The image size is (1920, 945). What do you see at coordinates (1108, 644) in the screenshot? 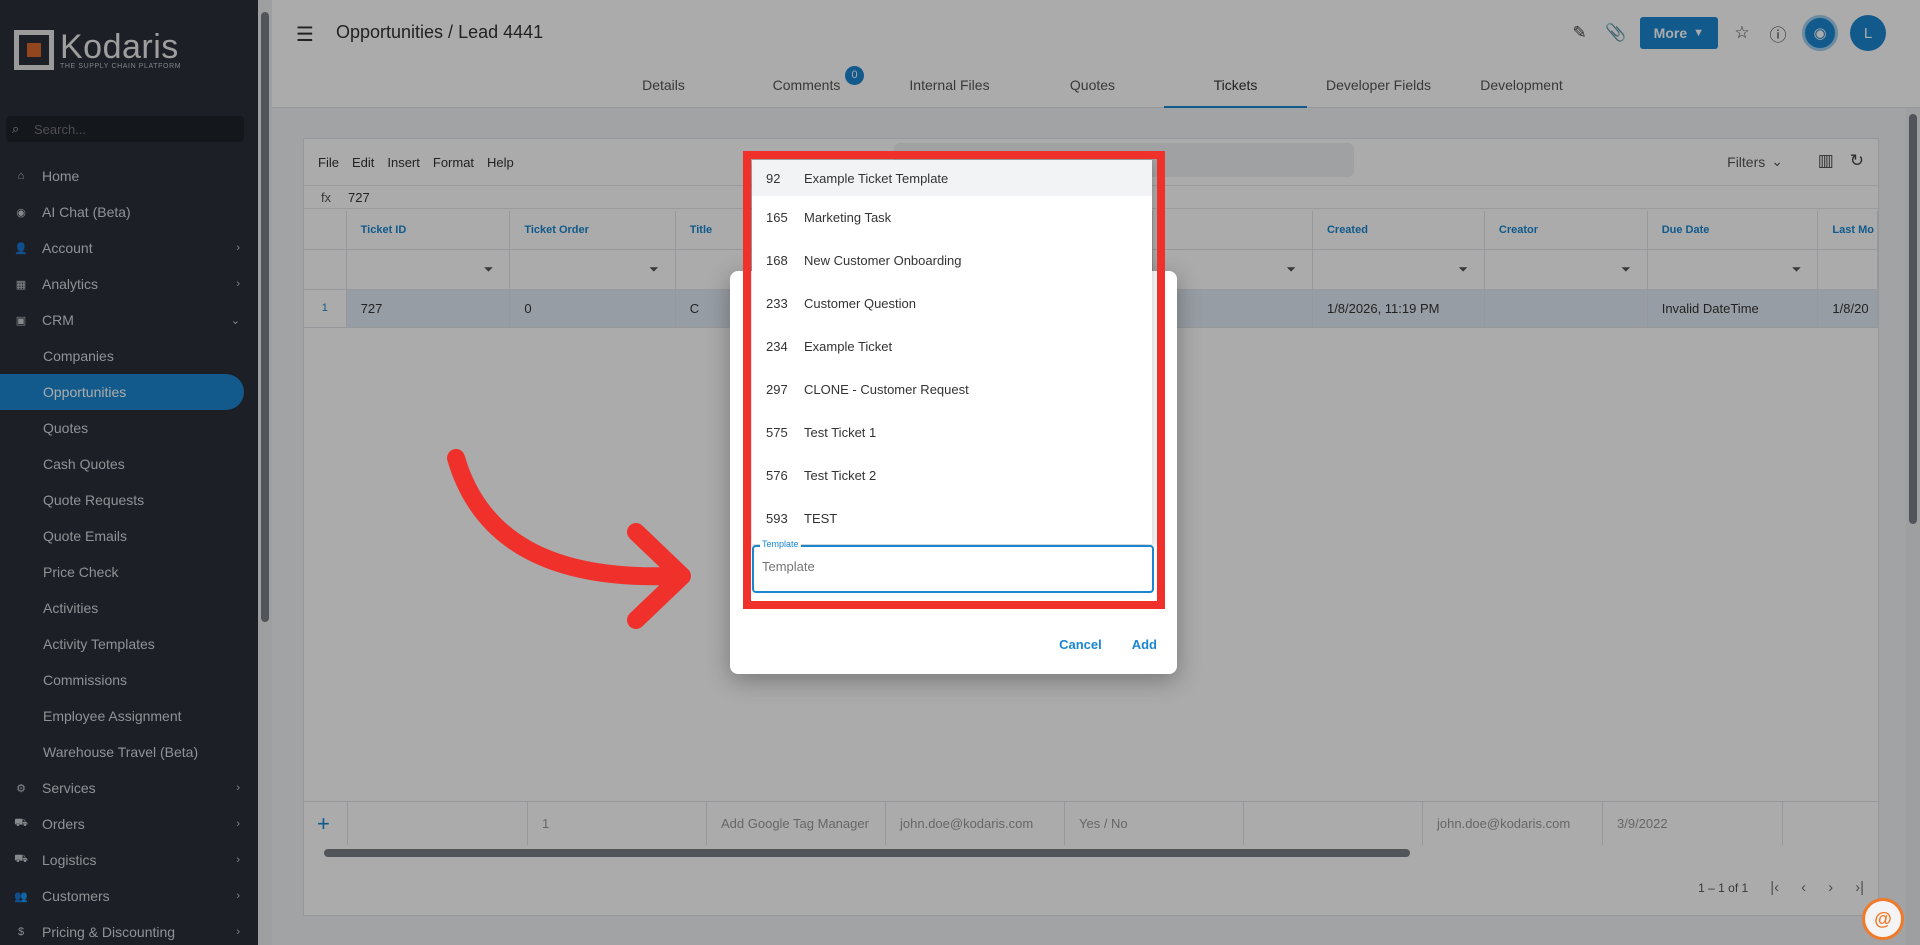
I see `dialog-actions: Cancel Add` at bounding box center [1108, 644].